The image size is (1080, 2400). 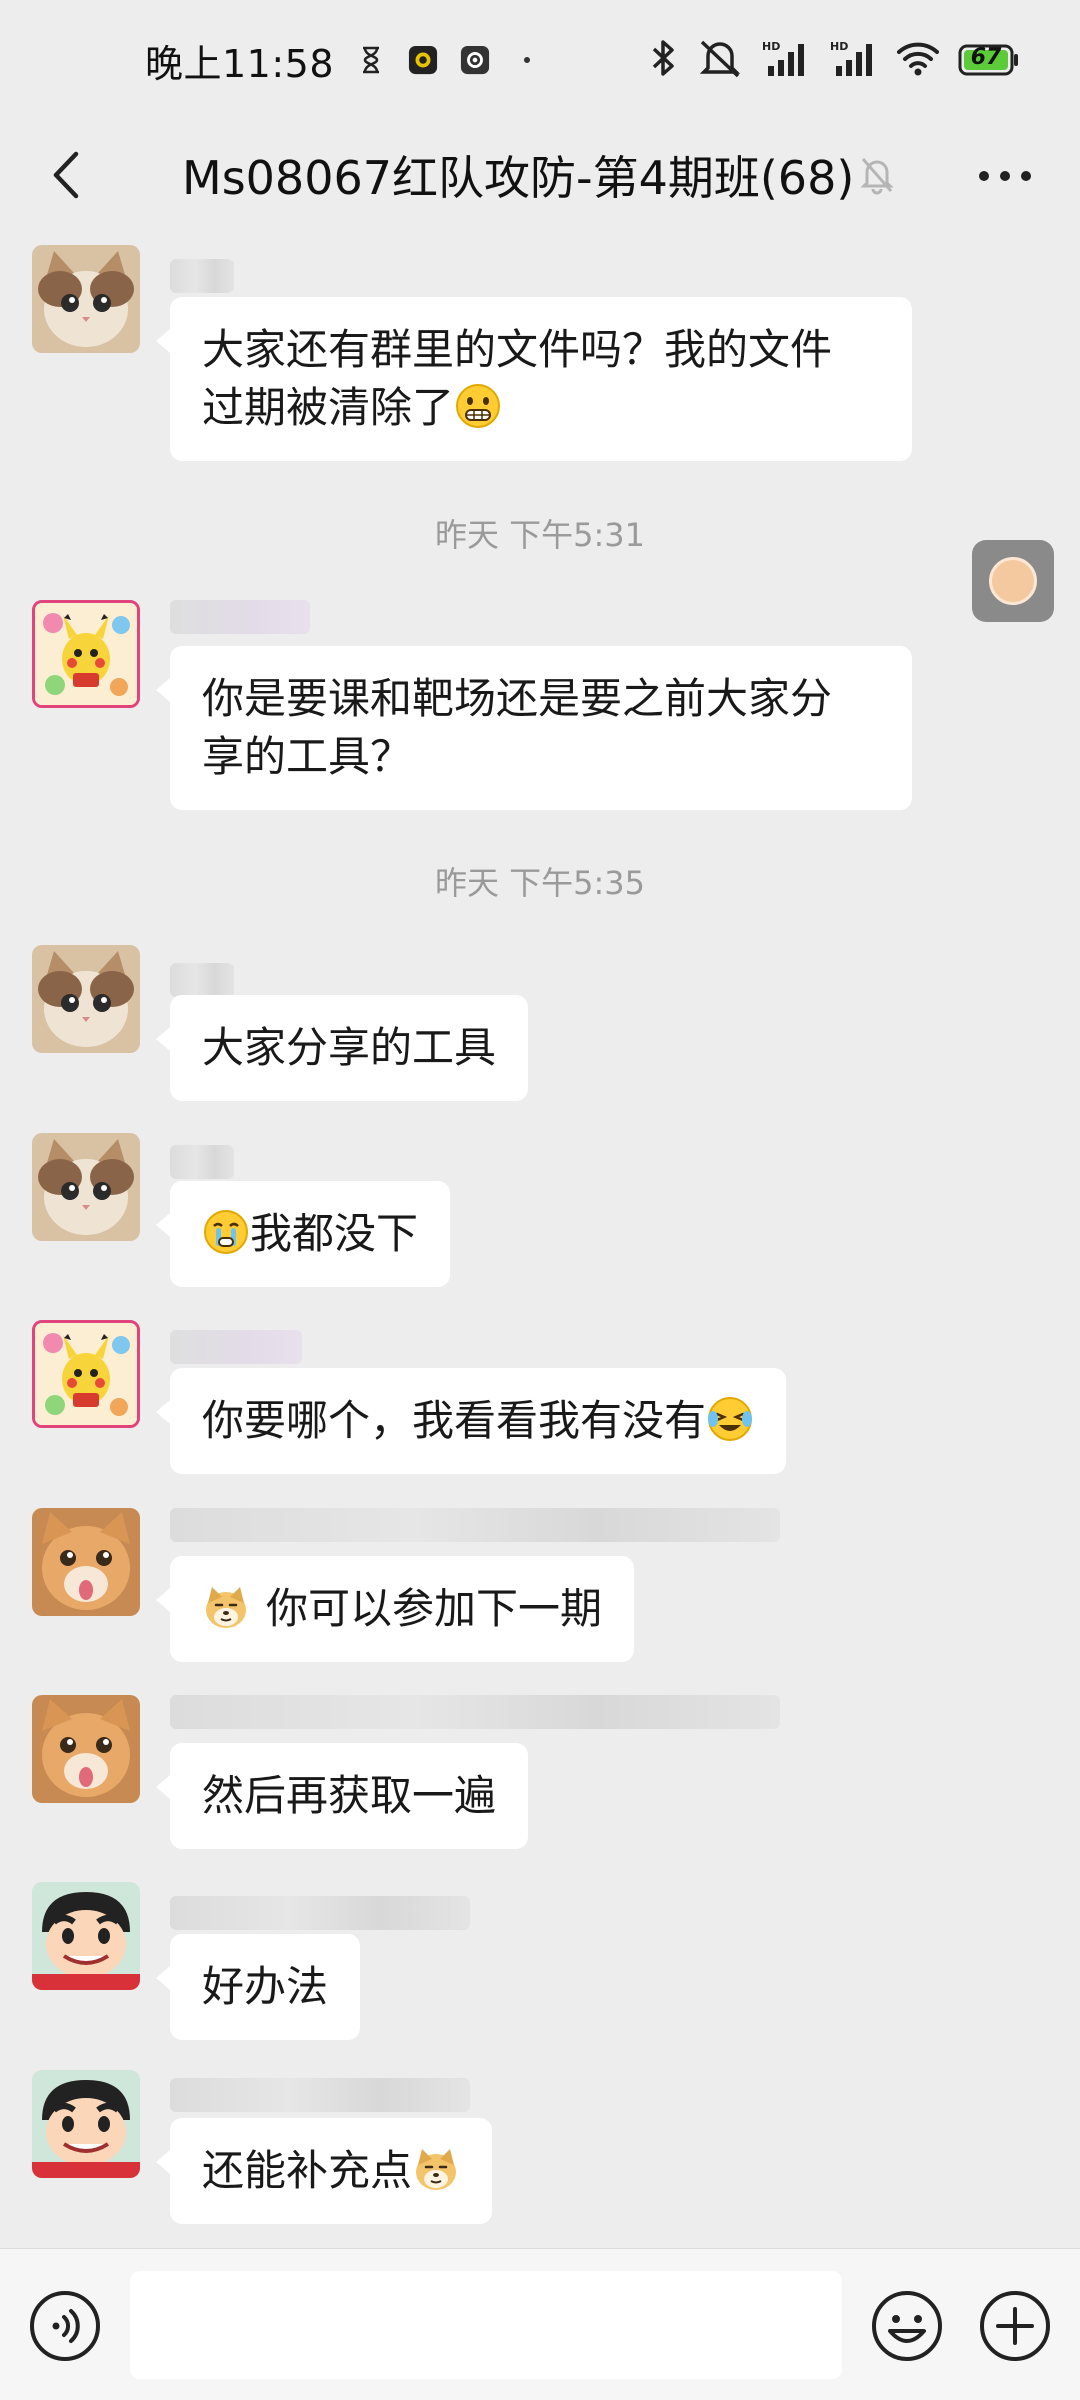 What do you see at coordinates (918, 60) in the screenshot?
I see `wifi-icon` at bounding box center [918, 60].